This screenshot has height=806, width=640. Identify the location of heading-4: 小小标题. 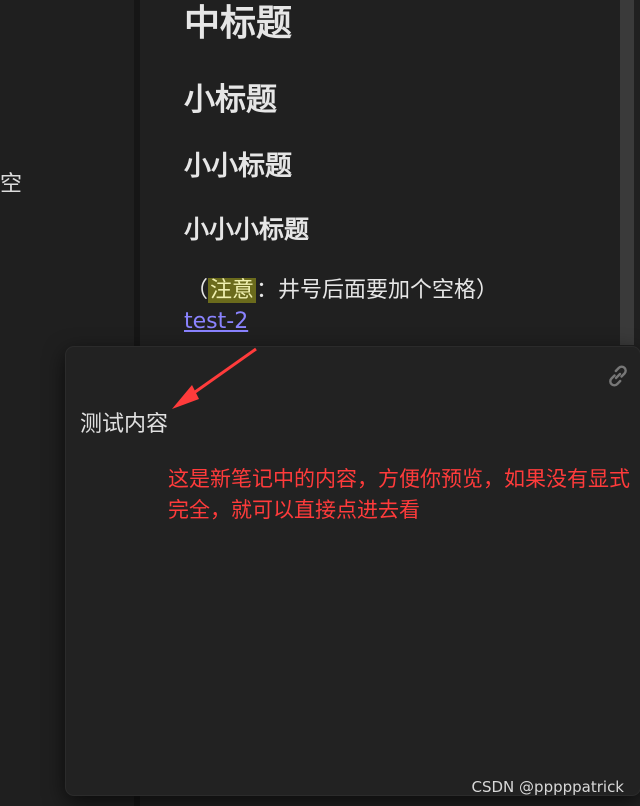
(238, 166).